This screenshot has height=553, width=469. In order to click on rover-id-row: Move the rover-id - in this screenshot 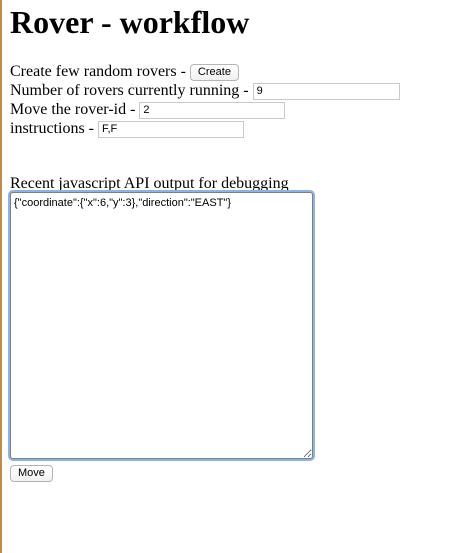, I will do `click(148, 110)`.